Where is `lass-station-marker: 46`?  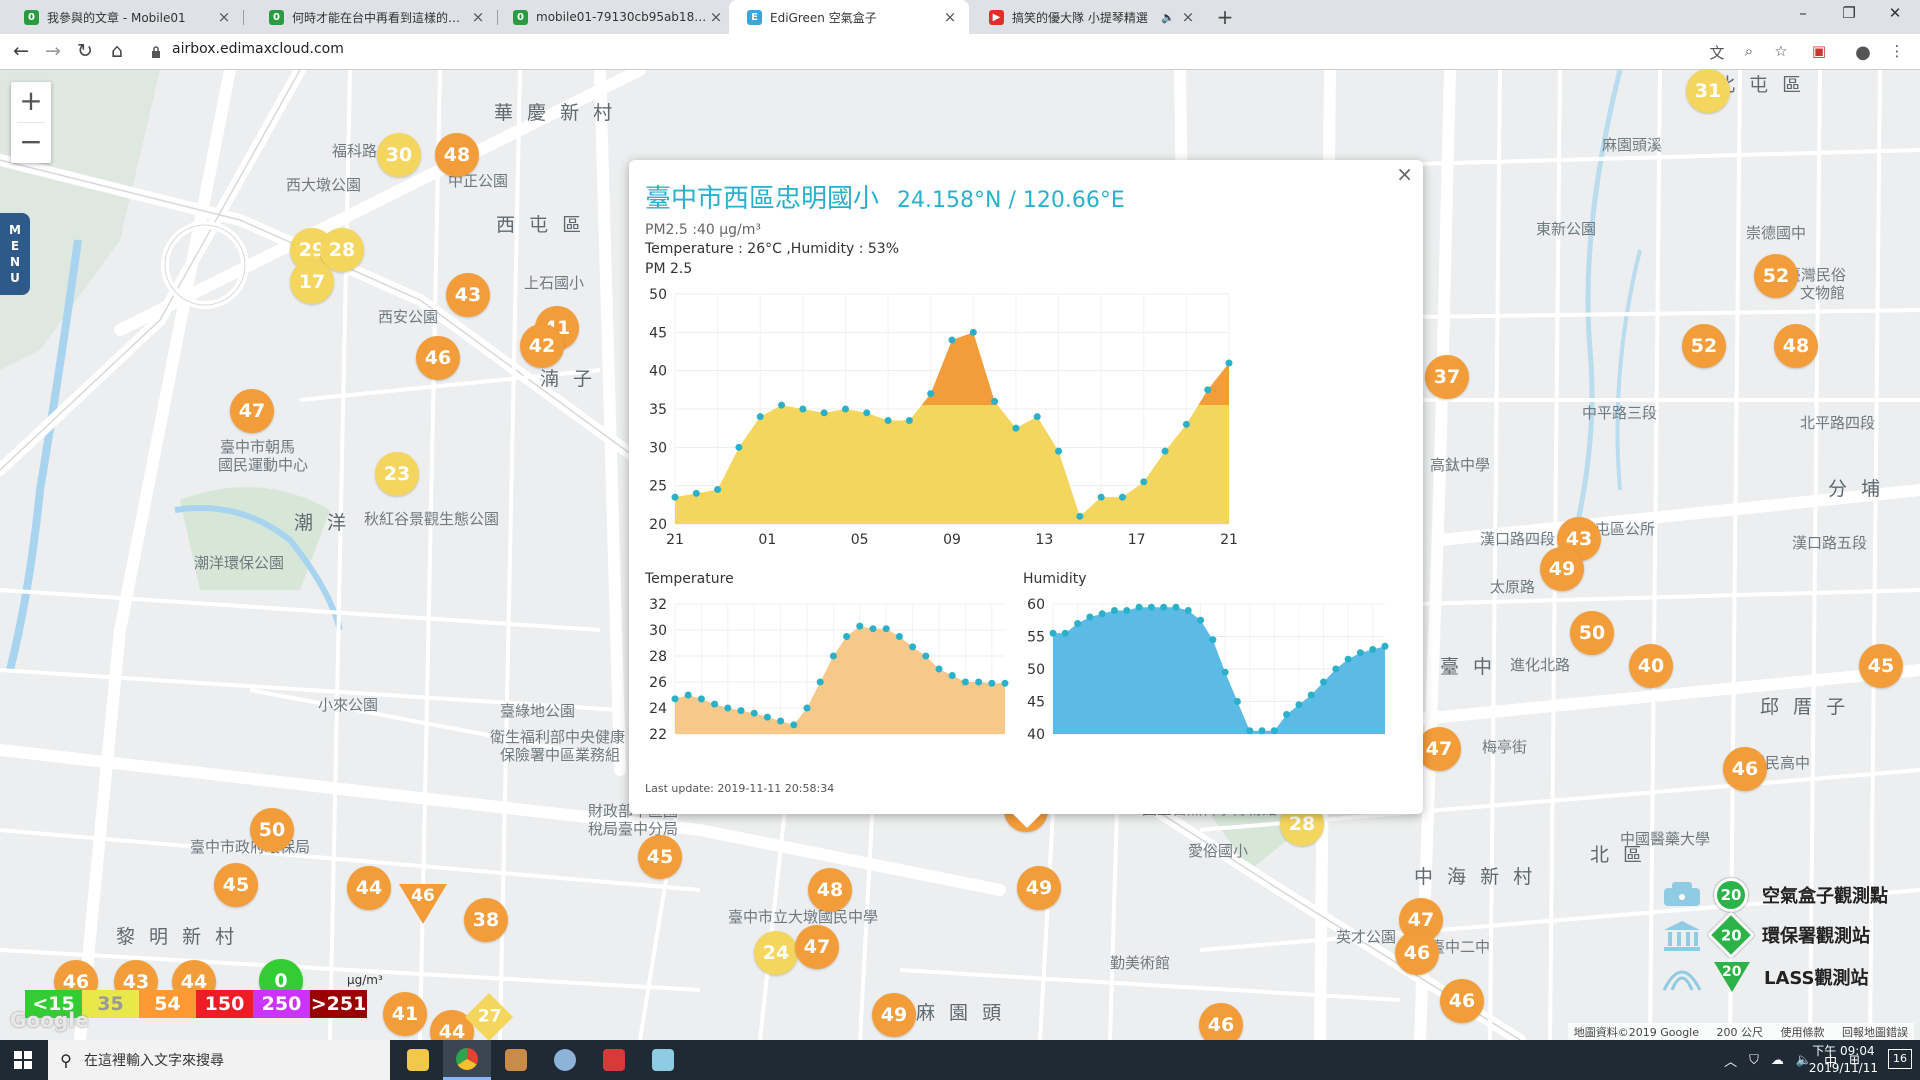
lass-station-marker: 46 is located at coordinates (423, 904).